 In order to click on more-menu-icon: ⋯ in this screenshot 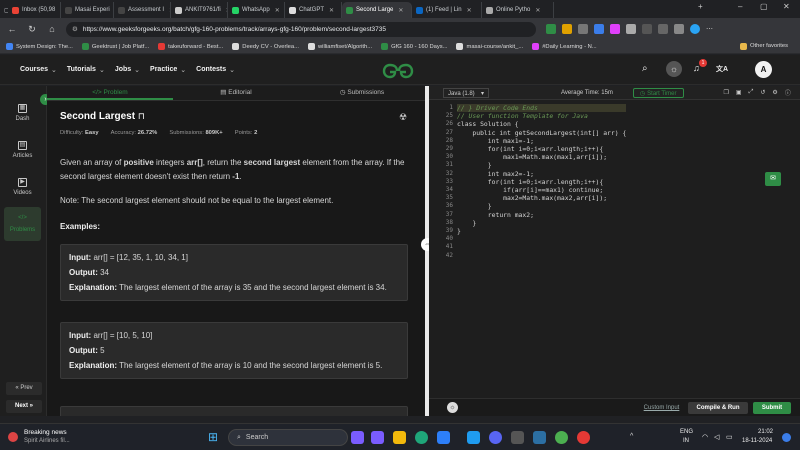, I will do `click(709, 29)`.